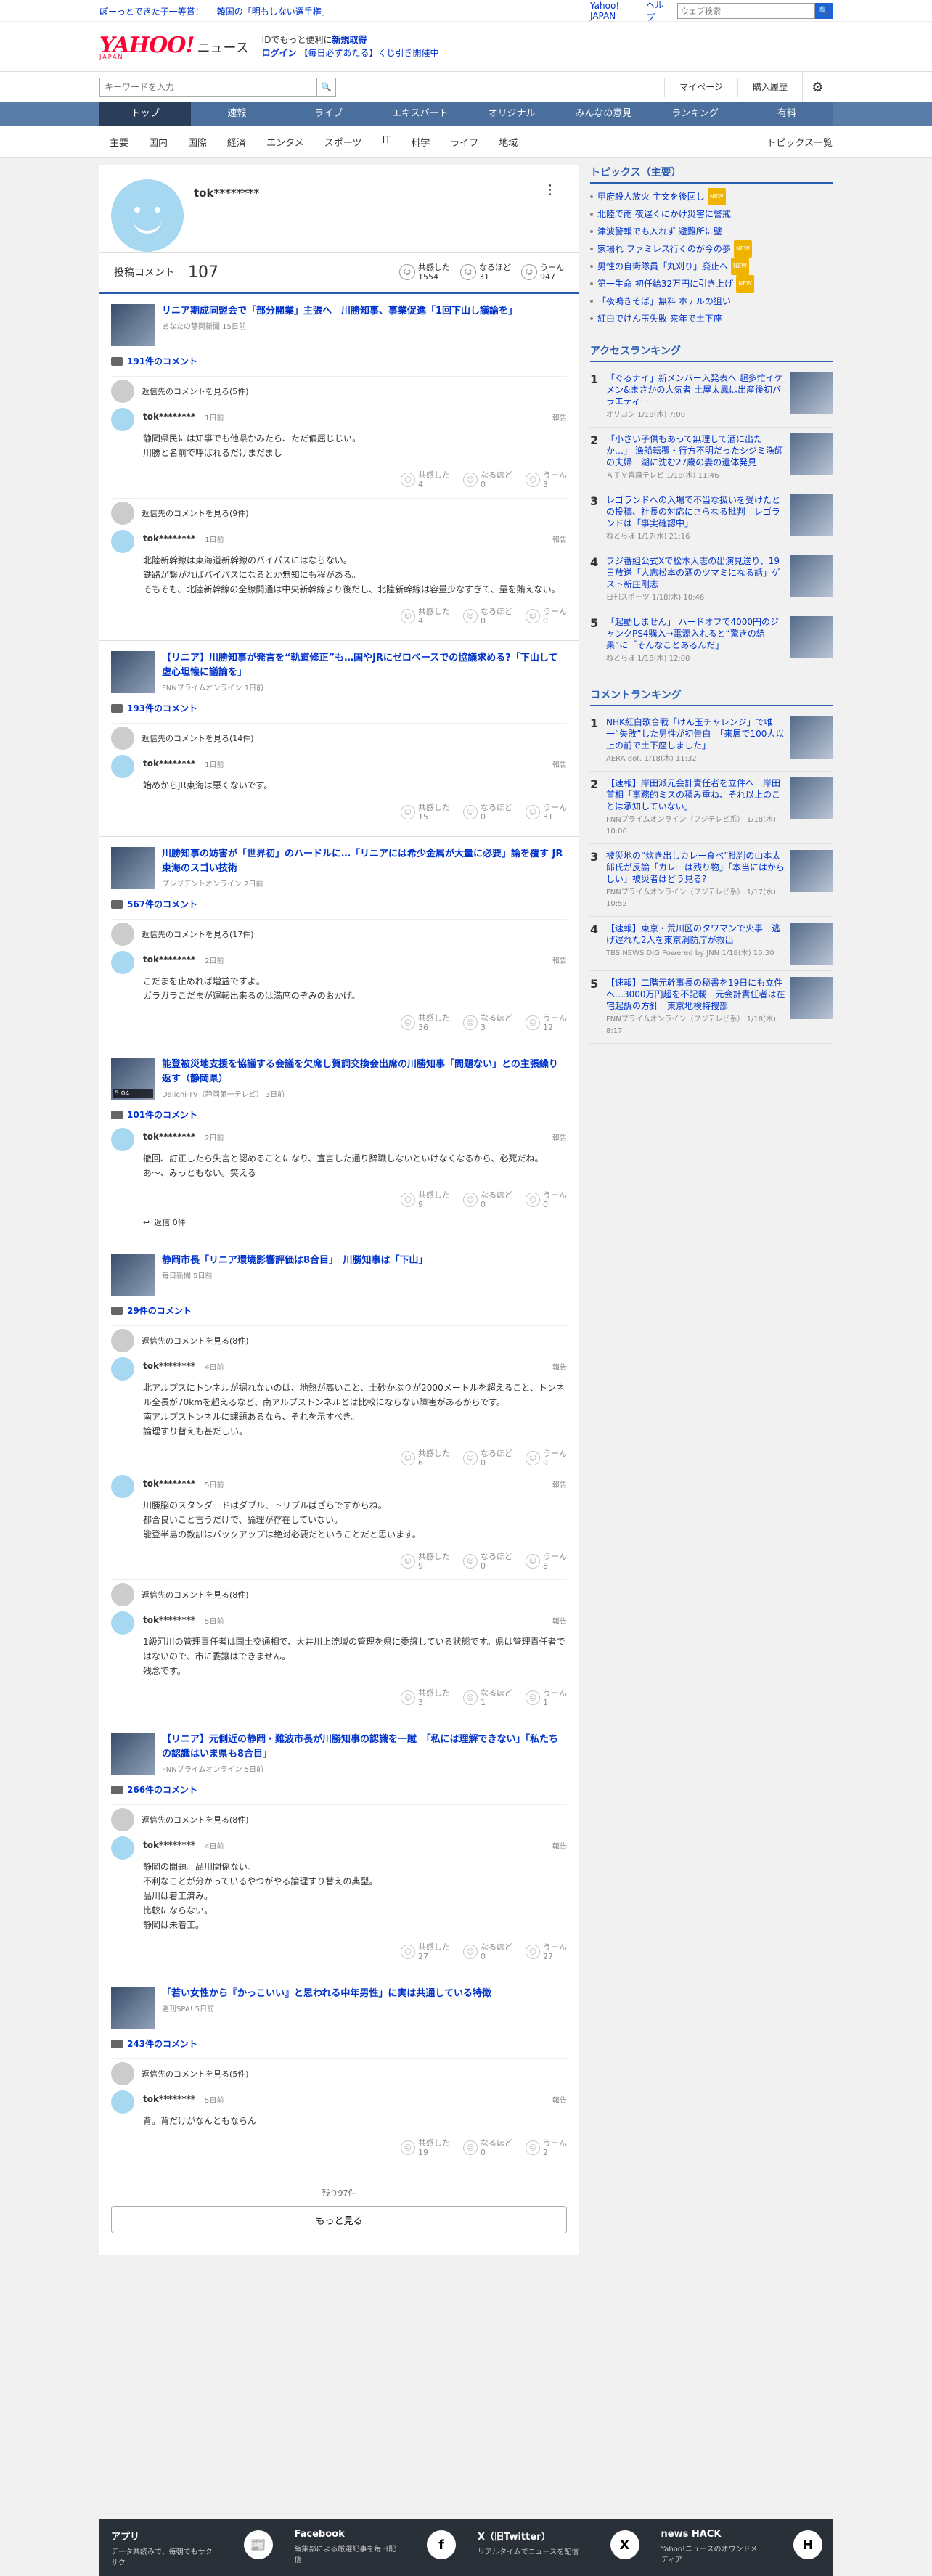 The image size is (932, 2576). I want to click on comment-count-link: 193件のコメント, so click(339, 708).